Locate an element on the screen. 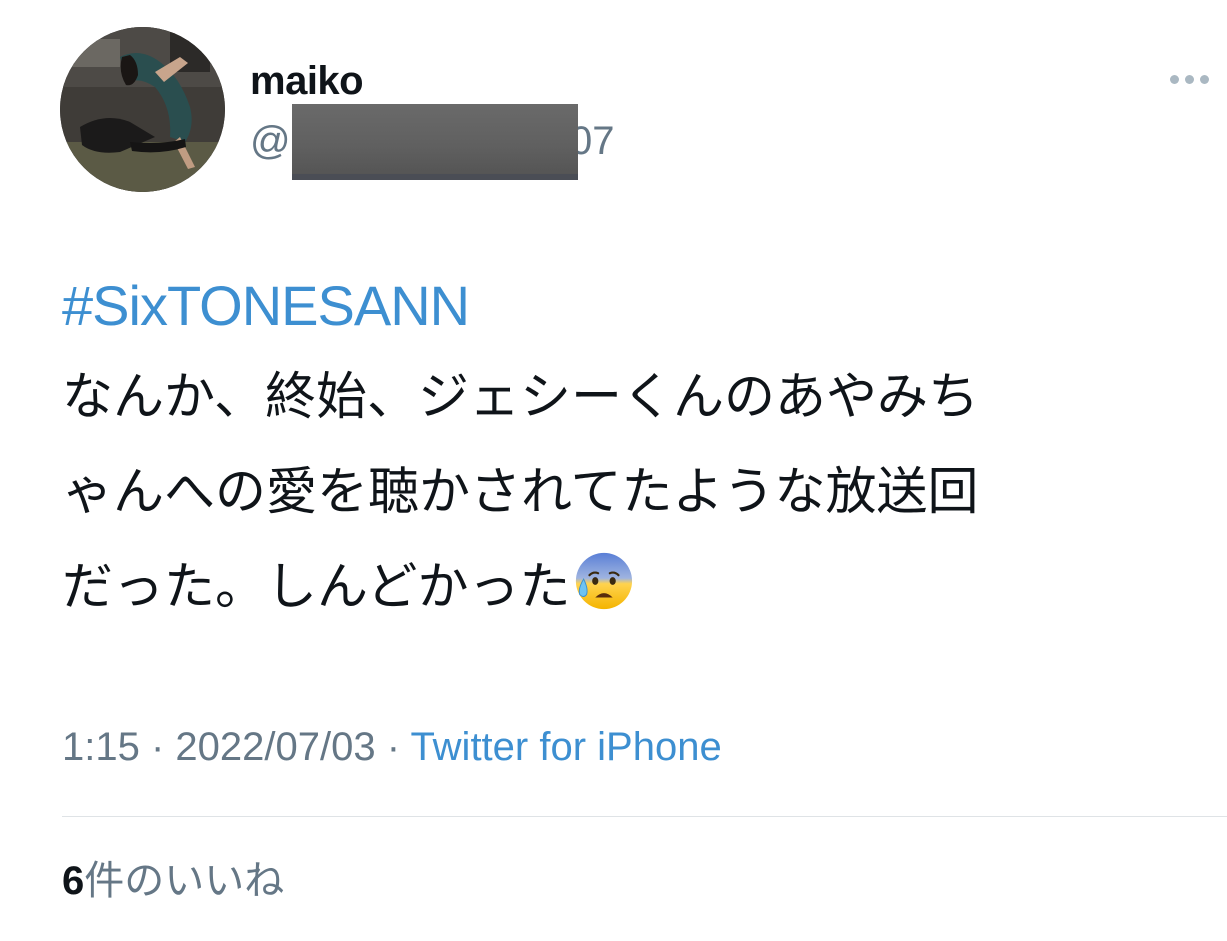 Image resolution: width=1227 pixels, height=941 pixels. user-handle-prefix: @ is located at coordinates (270, 141).